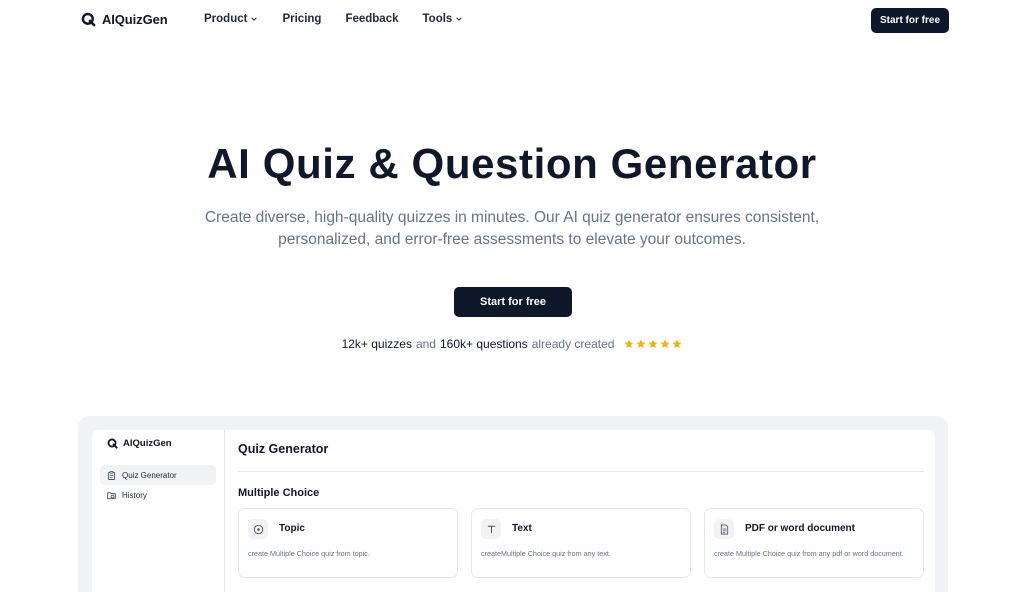 The height and width of the screenshot is (592, 1024). What do you see at coordinates (149, 475) in the screenshot?
I see `sidebar-item-label: Quiz Generator` at bounding box center [149, 475].